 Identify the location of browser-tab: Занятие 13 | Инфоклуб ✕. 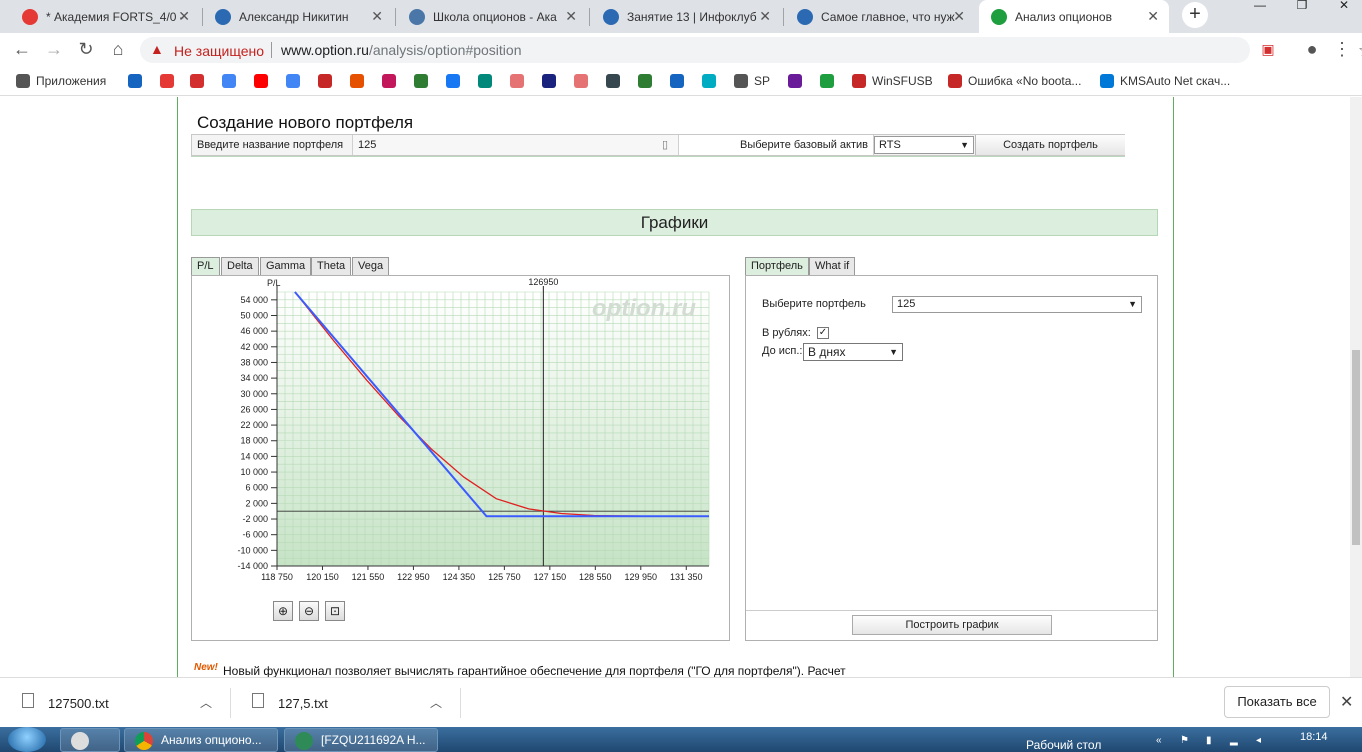
(686, 16).